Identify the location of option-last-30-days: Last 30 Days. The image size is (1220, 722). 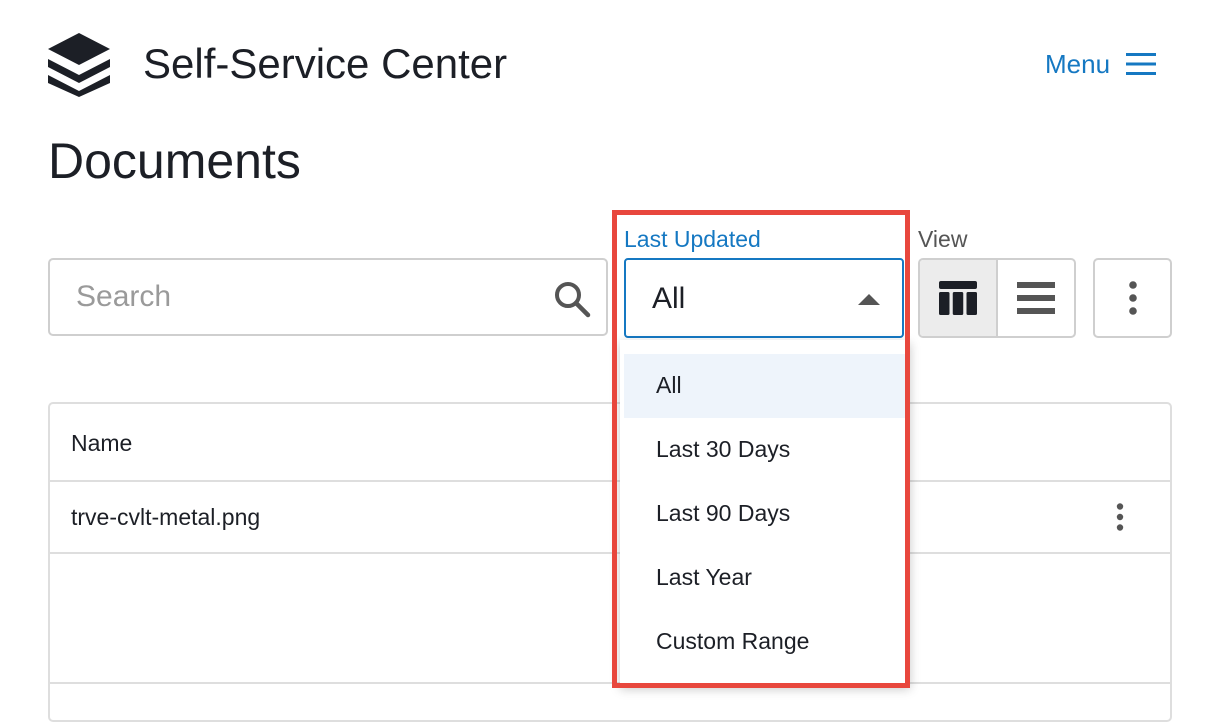
(765, 450).